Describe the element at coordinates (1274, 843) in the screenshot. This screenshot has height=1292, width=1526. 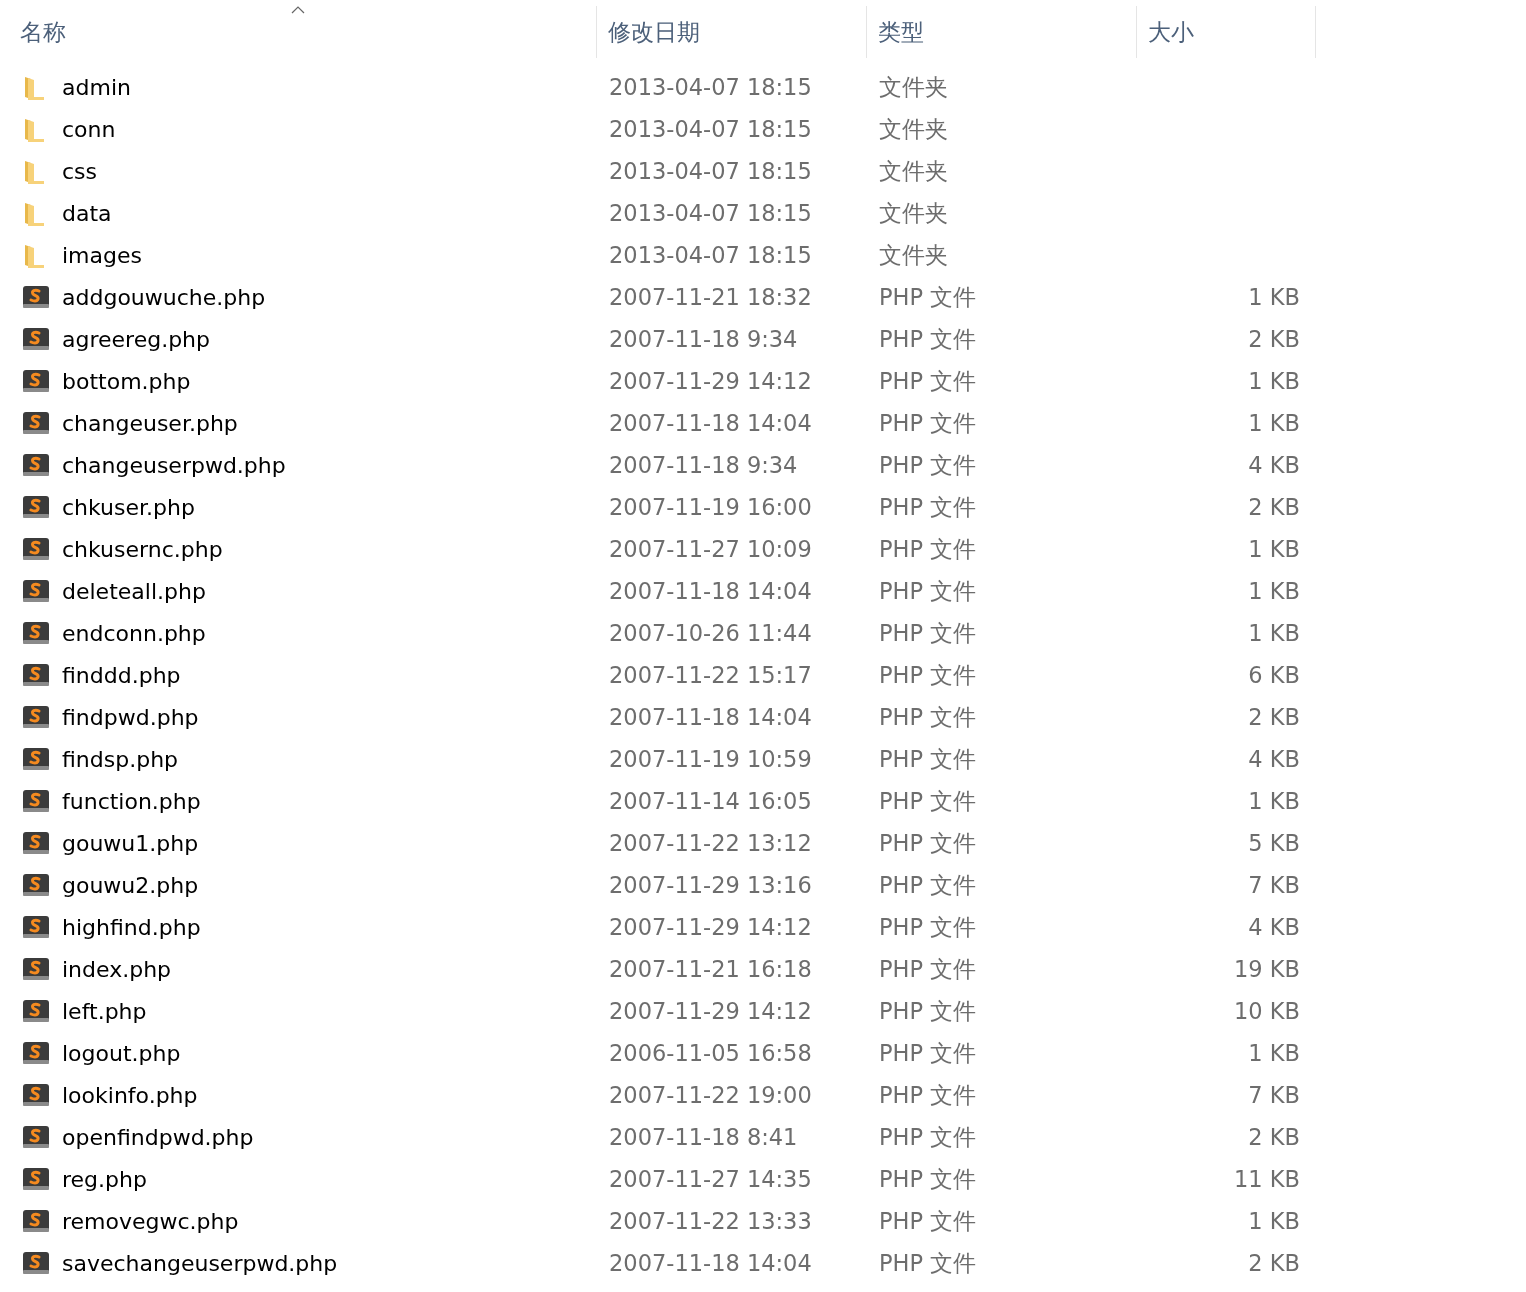
I see `file-size: 5 KB` at that location.